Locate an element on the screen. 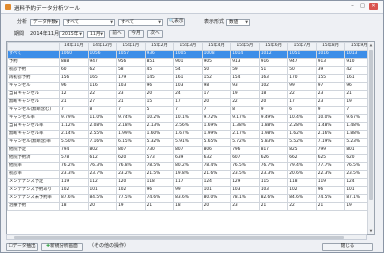  table-cell: 901 is located at coordinates (188, 62).